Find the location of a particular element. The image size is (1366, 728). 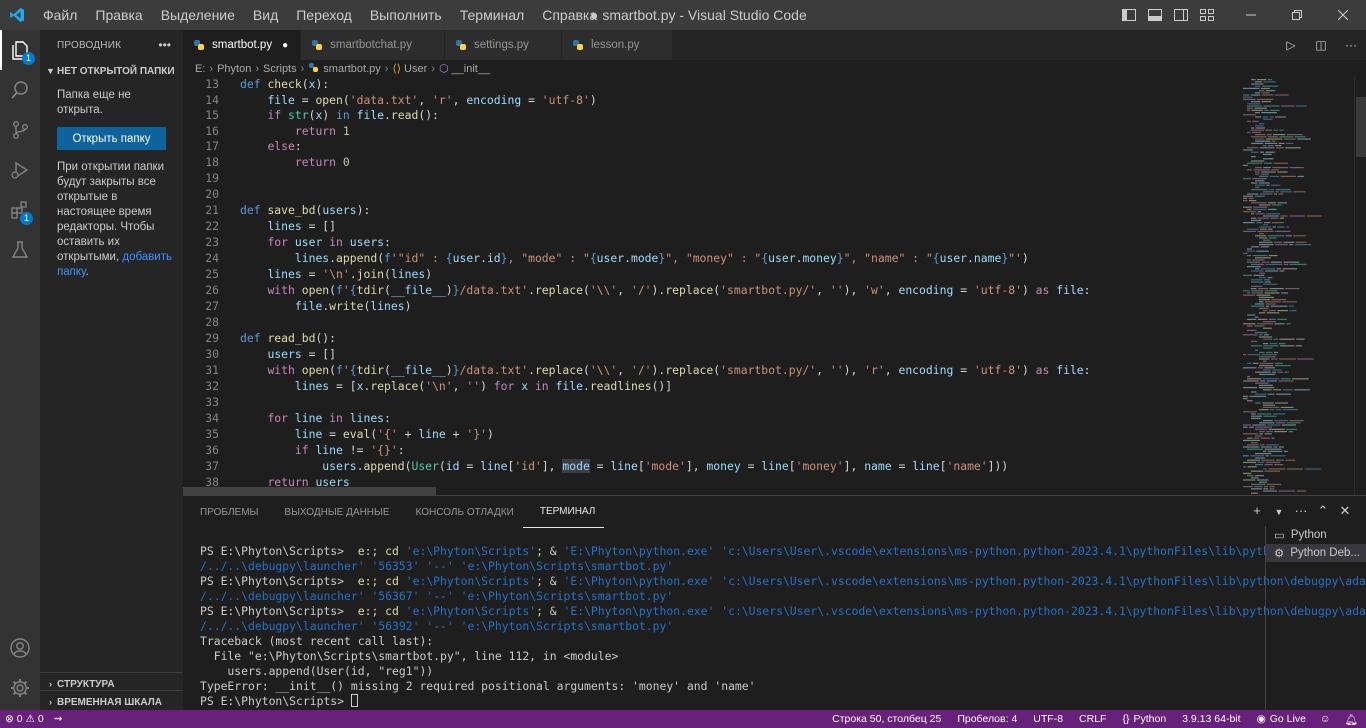

activity-bar: 1 1 is located at coordinates (20, 370).